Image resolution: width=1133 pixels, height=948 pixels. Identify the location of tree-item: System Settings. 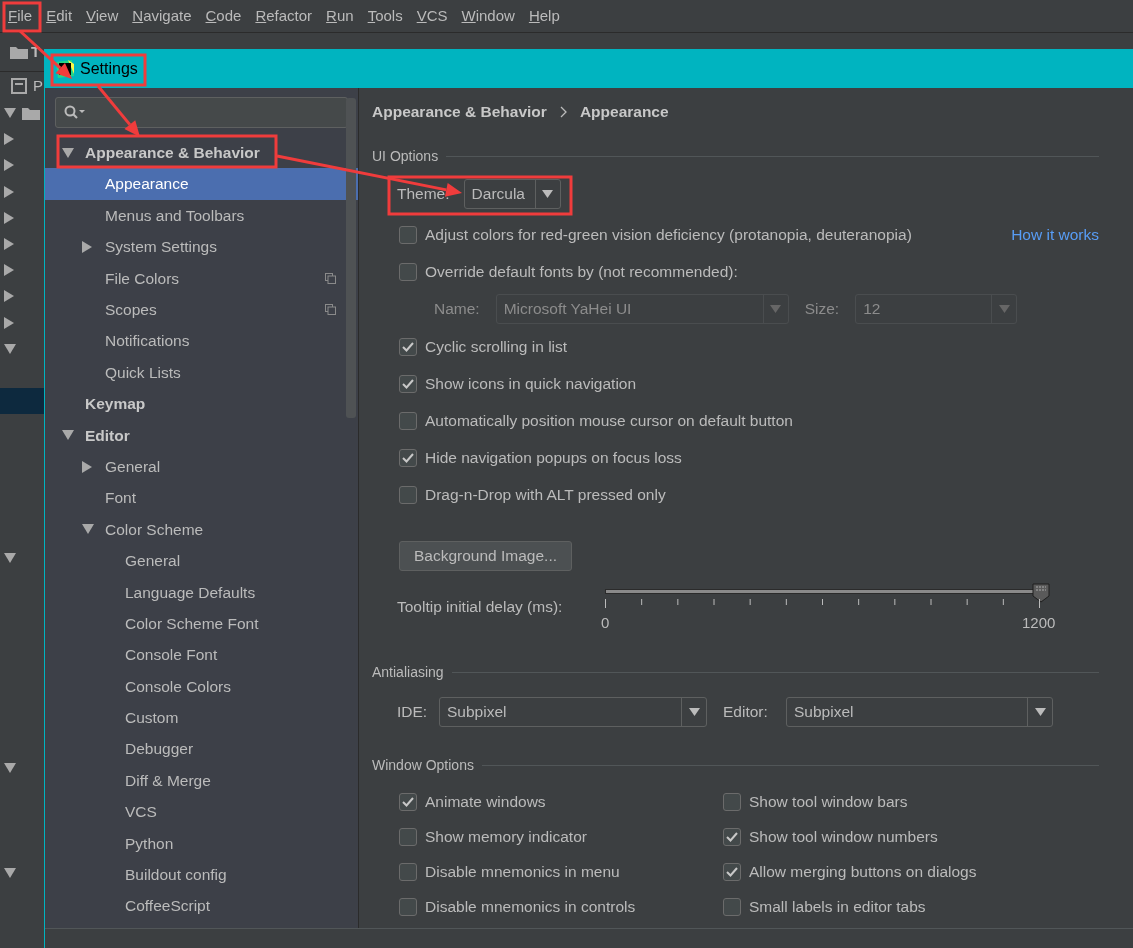
(201, 247).